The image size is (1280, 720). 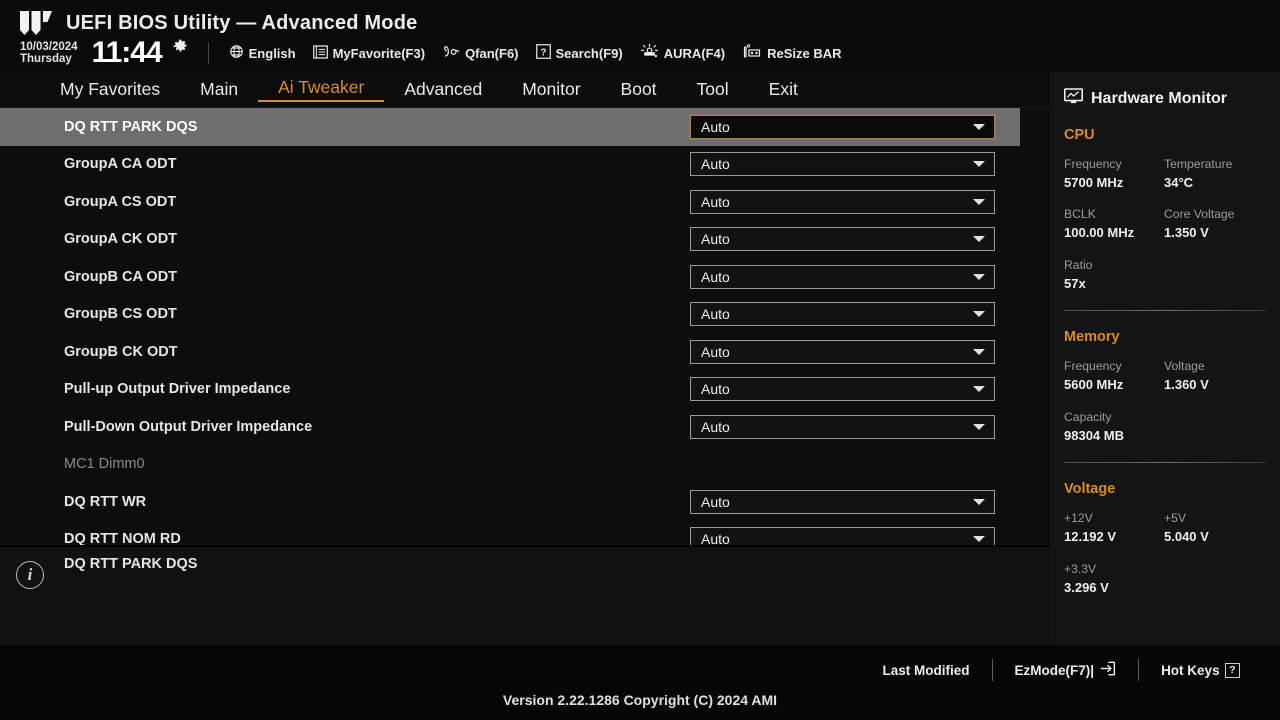 What do you see at coordinates (1186, 537) in the screenshot?
I see `hwm-entry-value: 5.040 V` at bounding box center [1186, 537].